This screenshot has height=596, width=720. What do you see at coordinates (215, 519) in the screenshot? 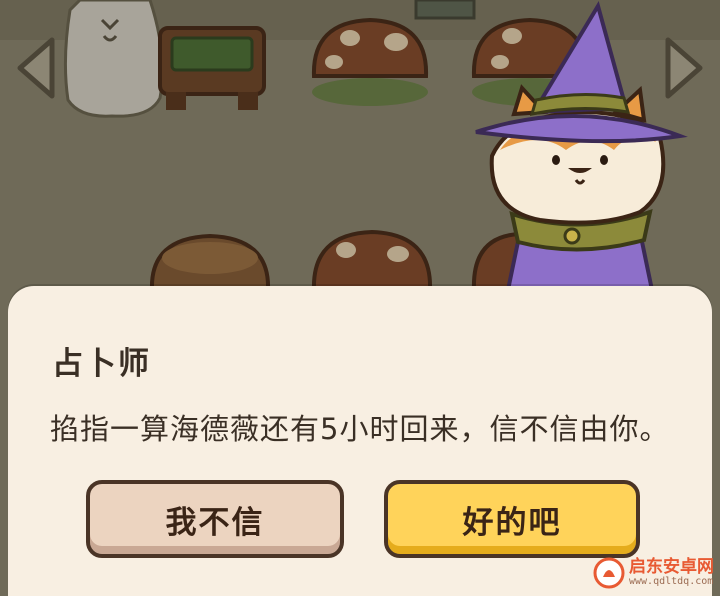
I see `decline-button: 我不信` at bounding box center [215, 519].